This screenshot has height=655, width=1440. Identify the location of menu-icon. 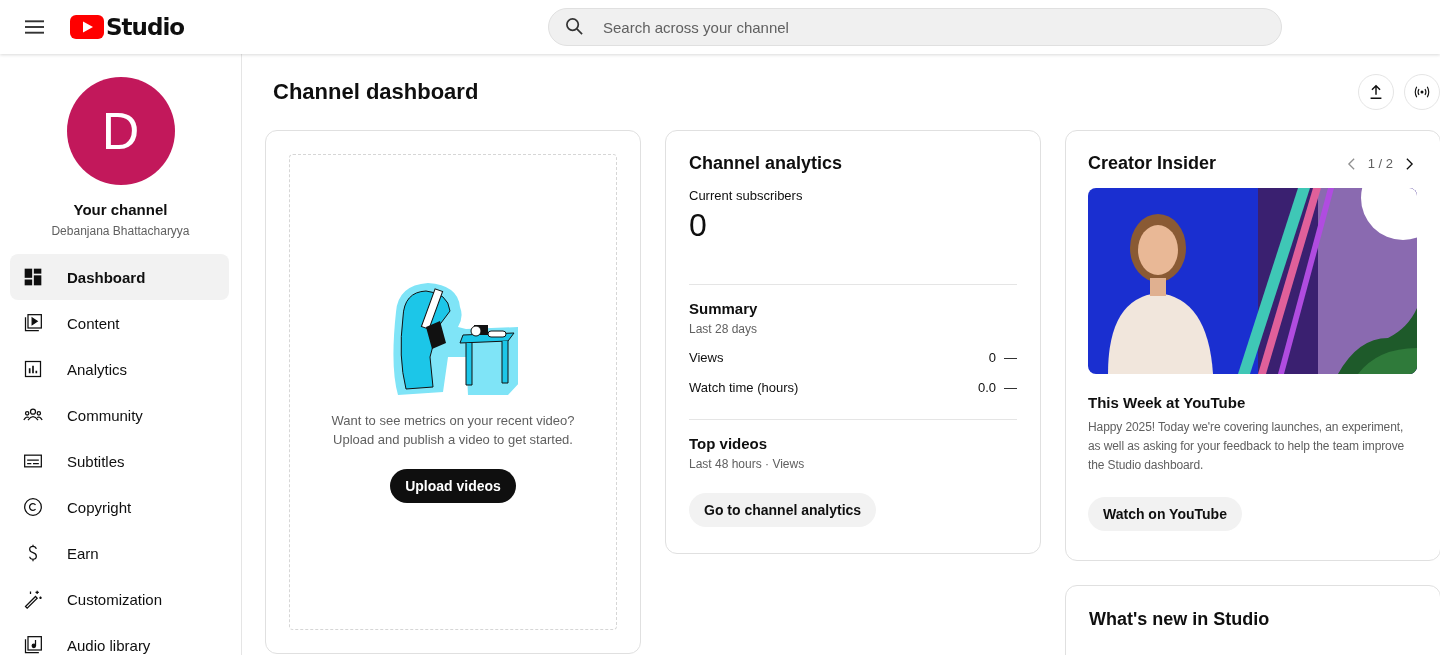
(34, 27).